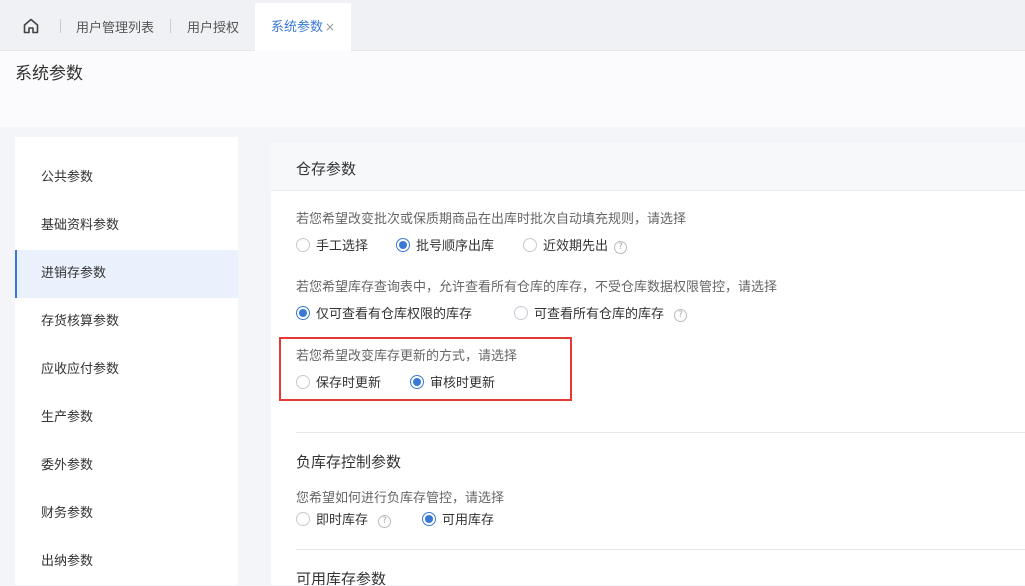 This screenshot has height=586, width=1025. Describe the element at coordinates (126, 466) in the screenshot. I see `sidebar-item-outsourcing: 委外参数` at that location.